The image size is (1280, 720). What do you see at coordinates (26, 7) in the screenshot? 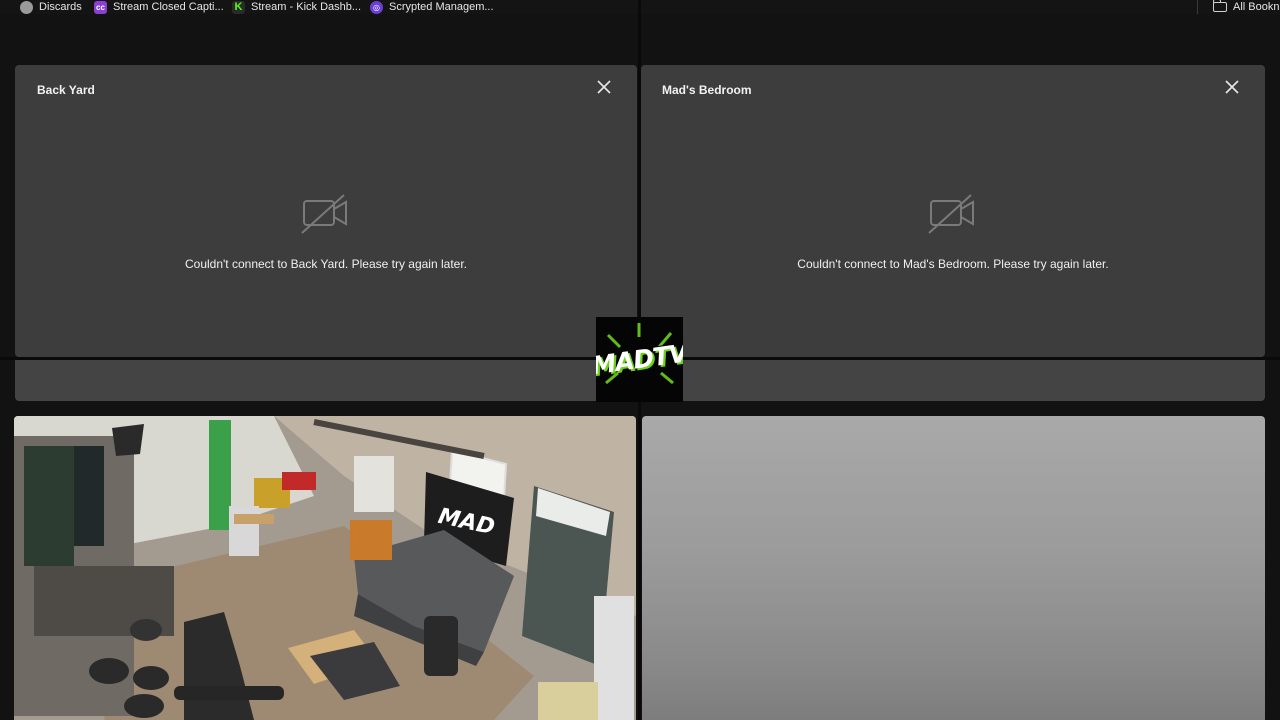
I see `globe-icon` at bounding box center [26, 7].